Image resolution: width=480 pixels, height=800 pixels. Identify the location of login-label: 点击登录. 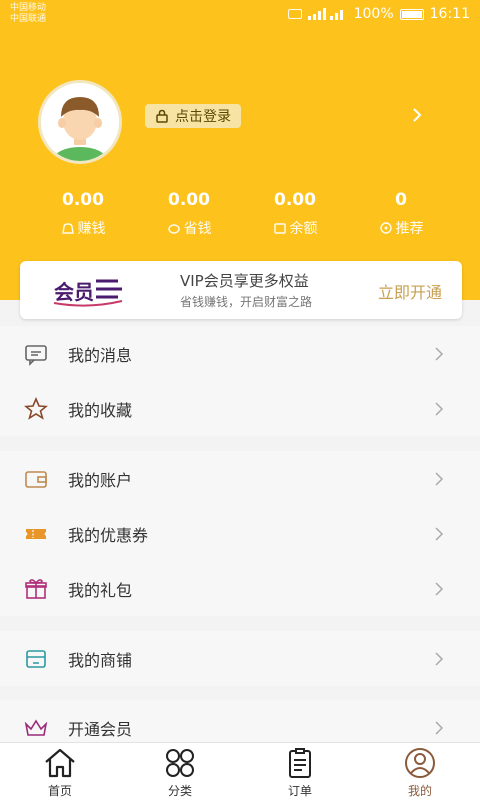
(203, 117).